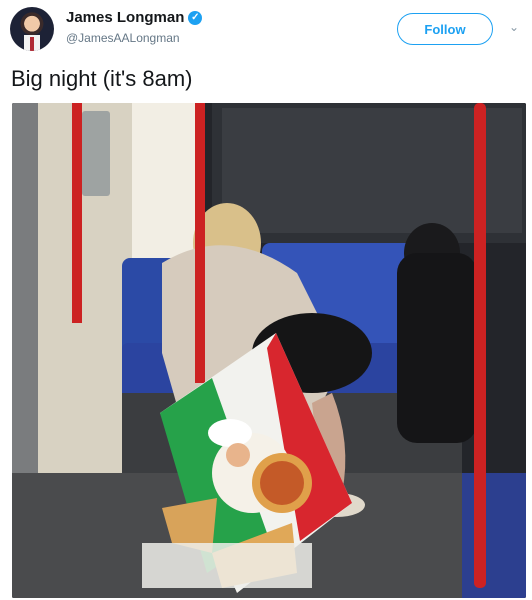  I want to click on name-row: James Longman ✓, so click(134, 17).